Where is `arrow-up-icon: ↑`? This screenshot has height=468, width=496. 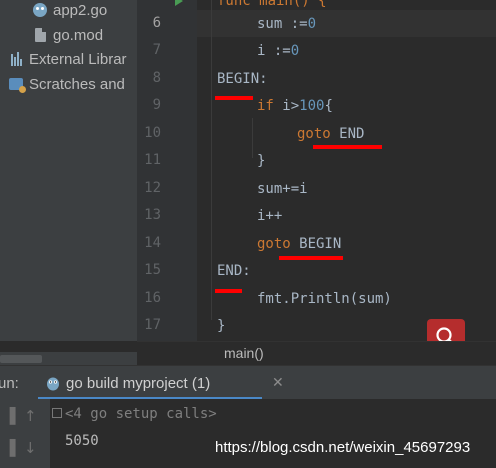 arrow-up-icon: ↑ is located at coordinates (30, 416).